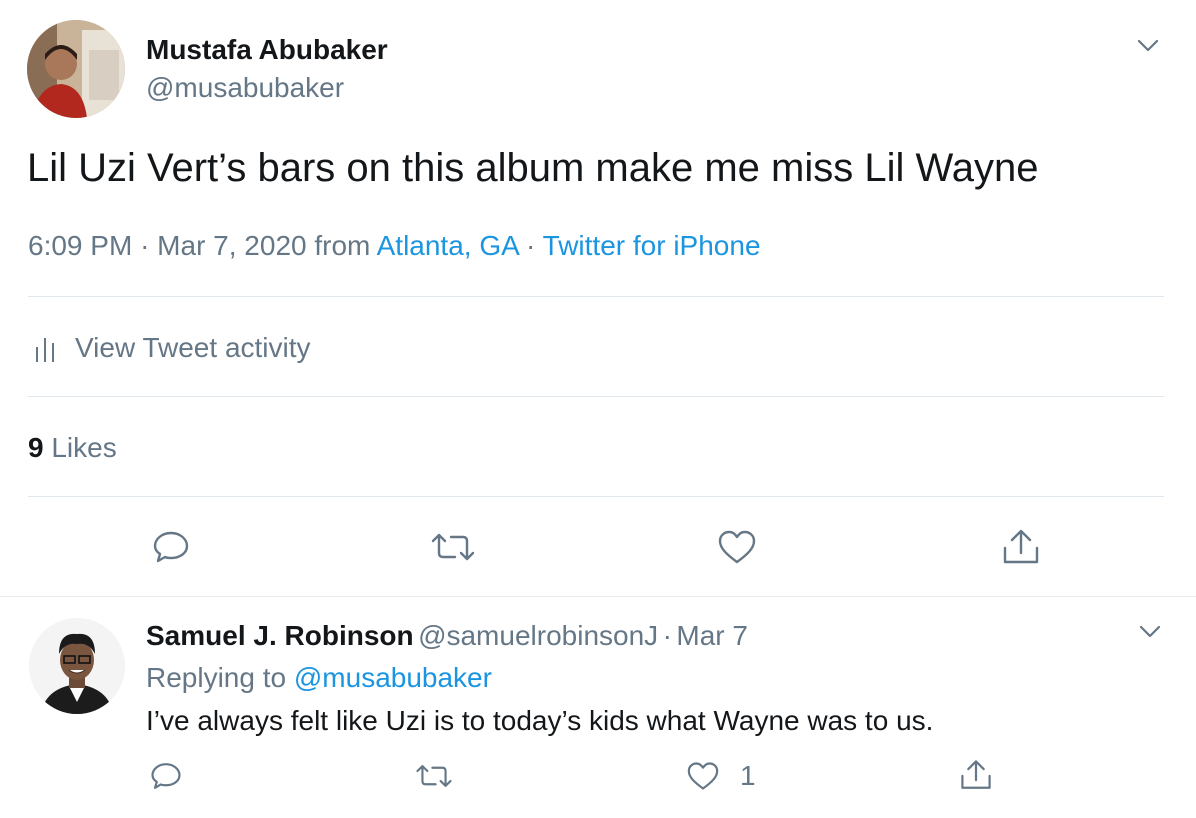 The image size is (1196, 818). What do you see at coordinates (393, 677) in the screenshot?
I see `replying-to-handle: @musabubaker` at bounding box center [393, 677].